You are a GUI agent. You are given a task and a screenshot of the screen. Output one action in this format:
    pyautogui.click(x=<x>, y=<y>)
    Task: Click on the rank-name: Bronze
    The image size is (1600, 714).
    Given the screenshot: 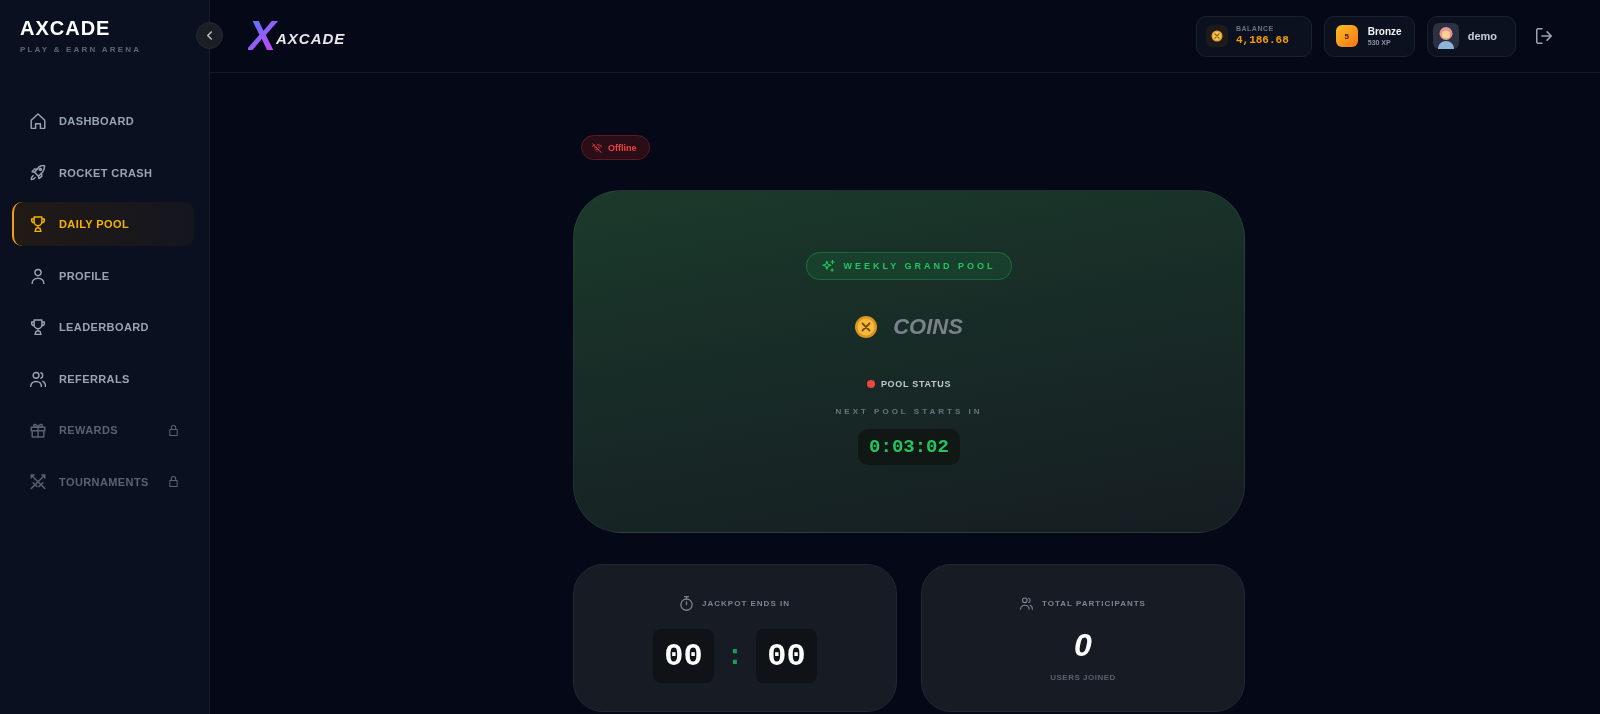 What is the action you would take?
    pyautogui.click(x=1384, y=31)
    